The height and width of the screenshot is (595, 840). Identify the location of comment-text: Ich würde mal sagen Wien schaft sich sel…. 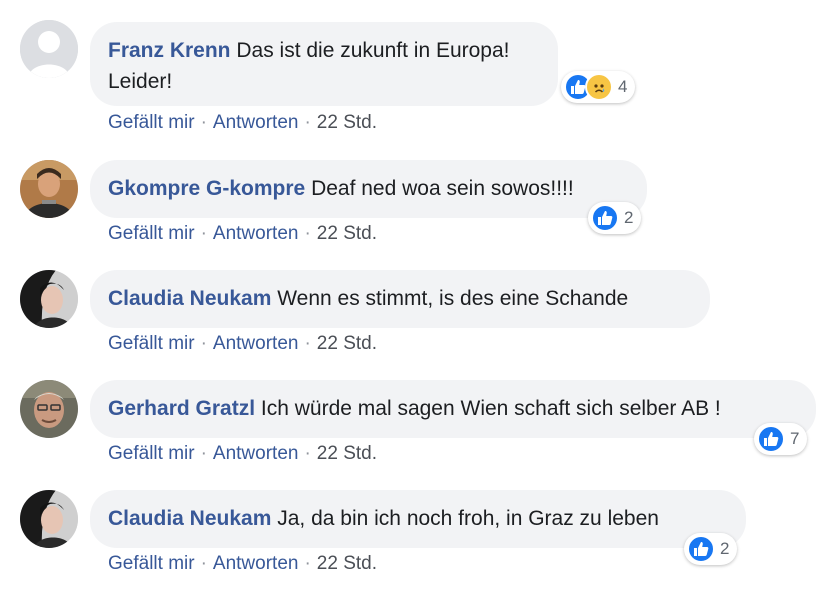
(490, 408).